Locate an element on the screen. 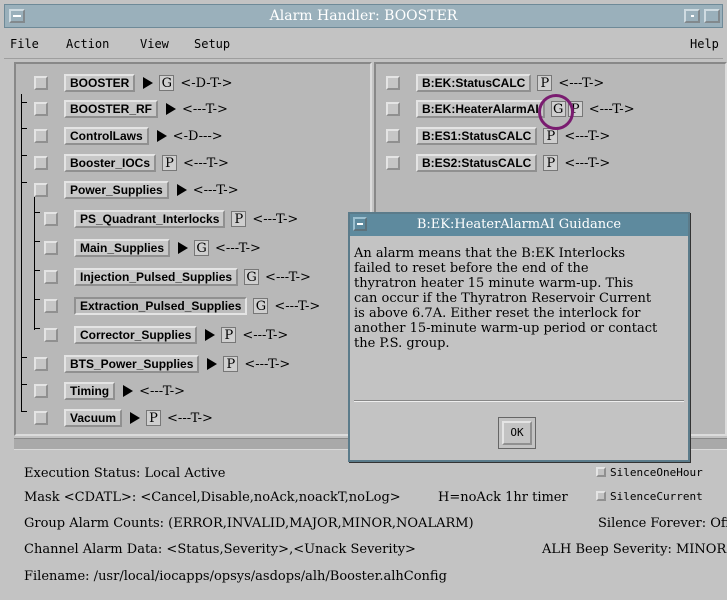 The image size is (727, 600). dialog-title: B:EK:HeaterAlarmAI Guidance is located at coordinates (519, 224).